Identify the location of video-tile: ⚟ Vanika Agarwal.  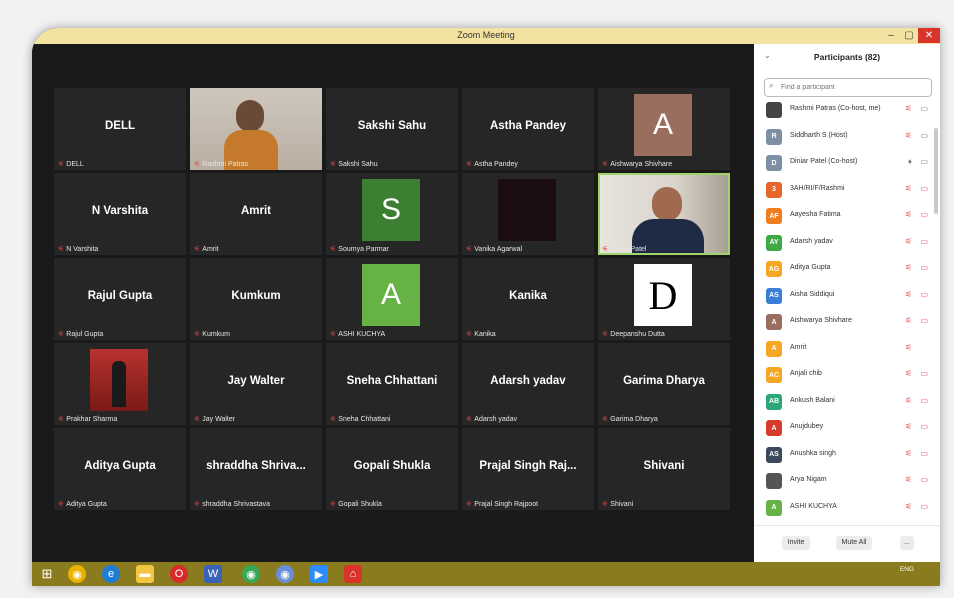
(528, 214).